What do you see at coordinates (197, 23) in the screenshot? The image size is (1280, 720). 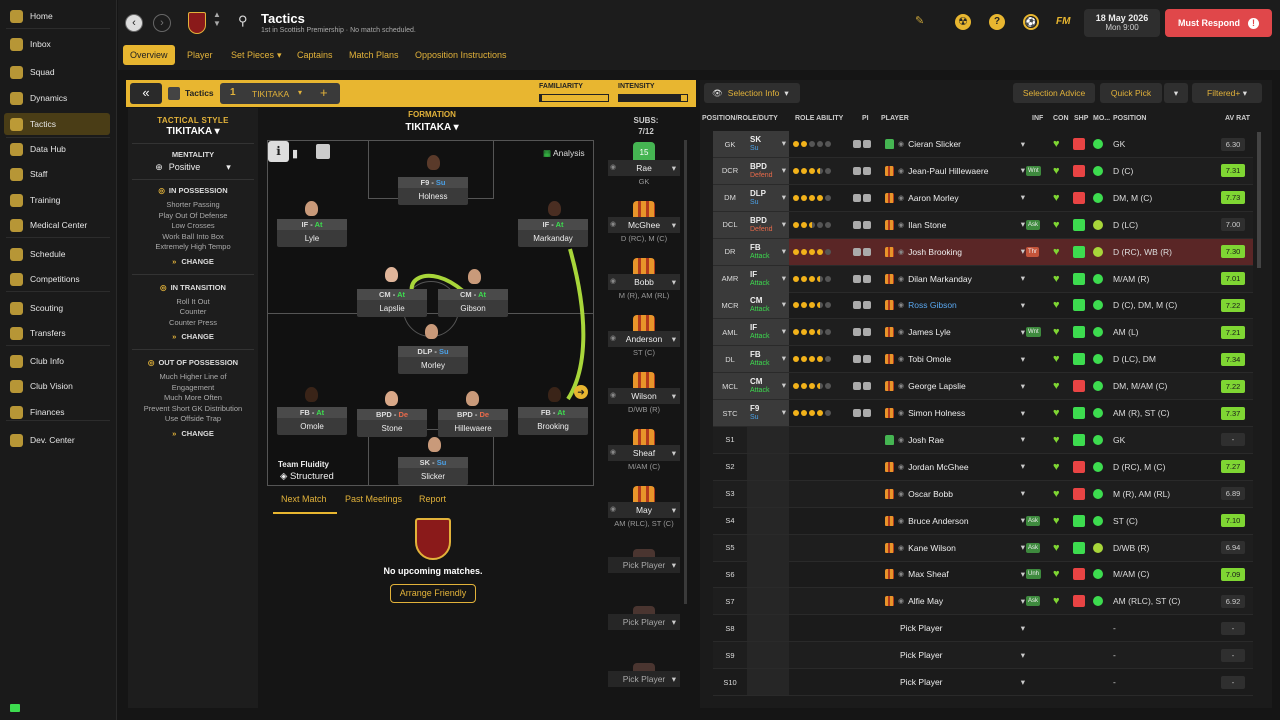 I see `club-crest-icon` at bounding box center [197, 23].